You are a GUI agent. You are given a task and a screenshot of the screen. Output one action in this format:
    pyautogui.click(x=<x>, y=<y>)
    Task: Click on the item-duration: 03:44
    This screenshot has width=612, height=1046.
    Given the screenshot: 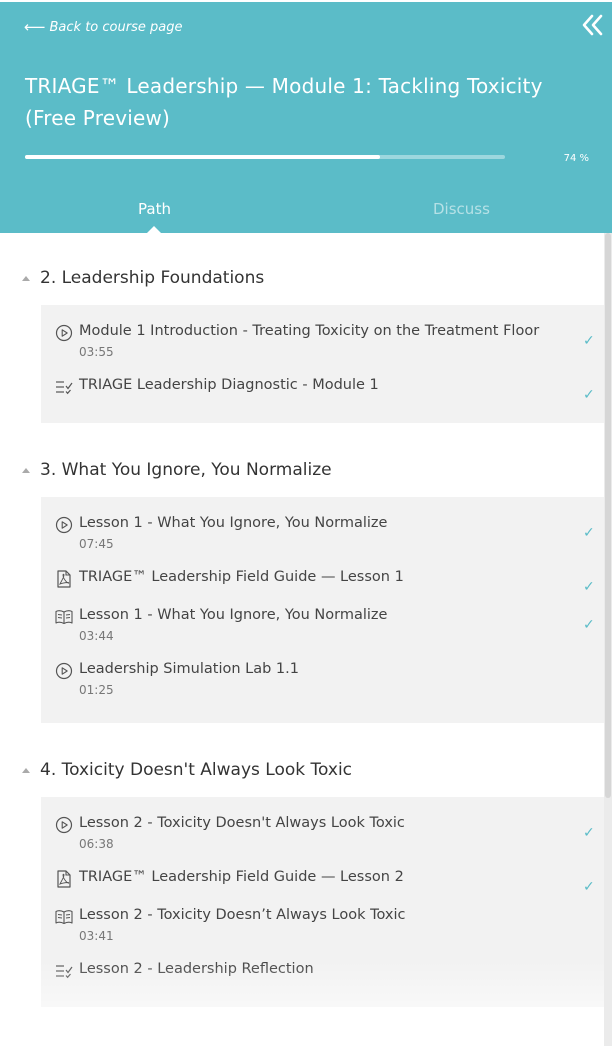 What is the action you would take?
    pyautogui.click(x=96, y=636)
    